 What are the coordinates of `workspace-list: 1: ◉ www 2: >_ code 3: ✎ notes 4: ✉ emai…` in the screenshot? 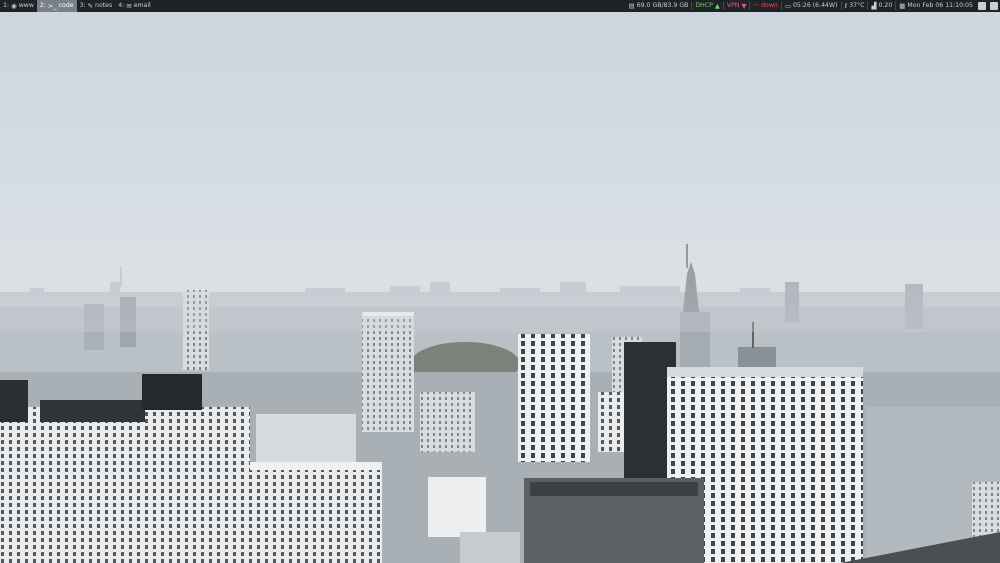 It's located at (77, 6).